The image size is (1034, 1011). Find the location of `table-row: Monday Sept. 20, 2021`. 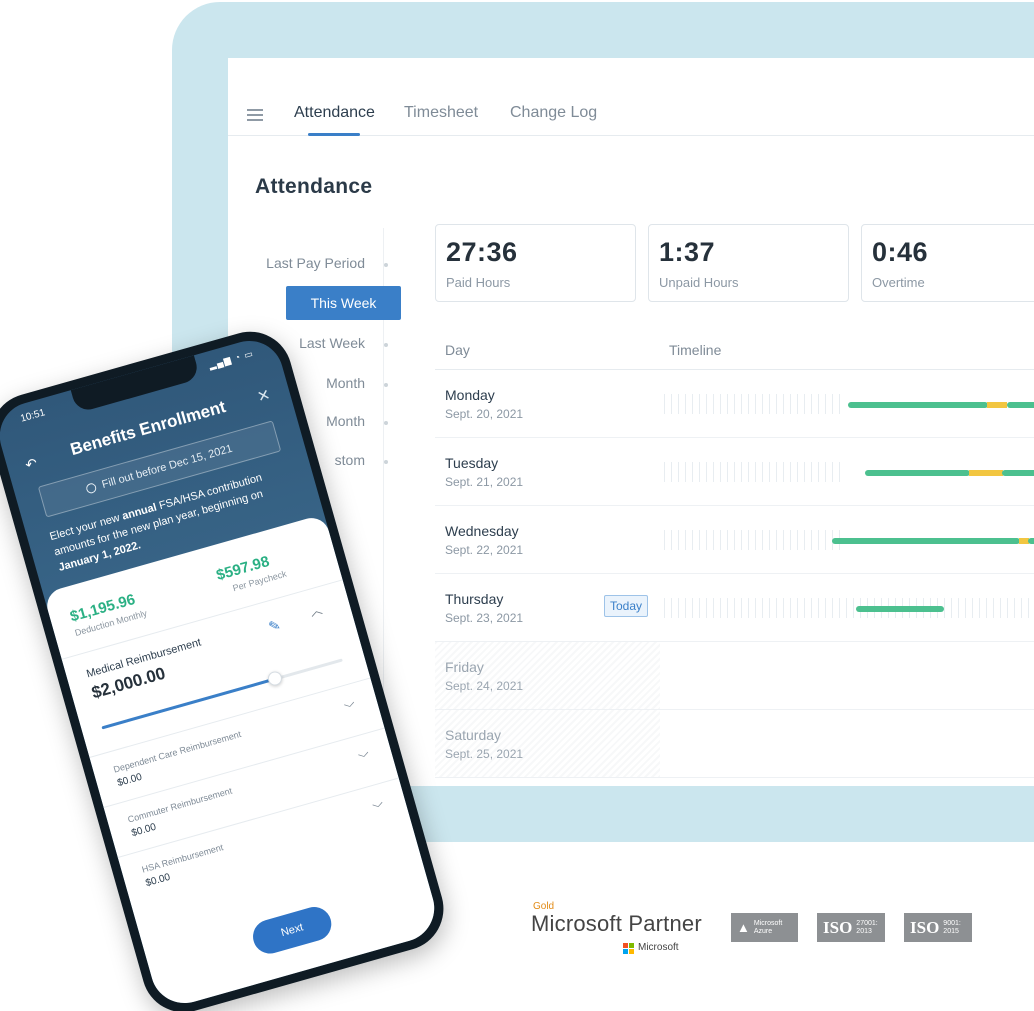

table-row: Monday Sept. 20, 2021 is located at coordinates (734, 404).